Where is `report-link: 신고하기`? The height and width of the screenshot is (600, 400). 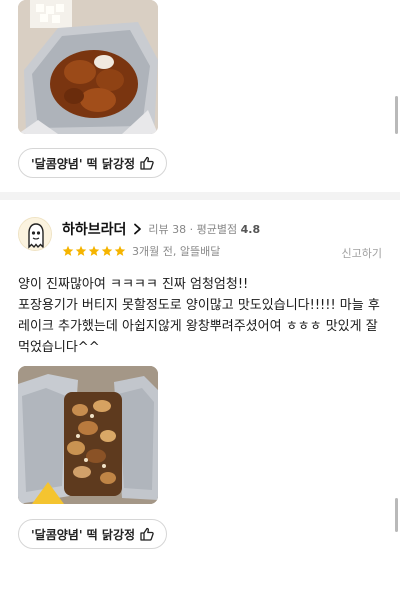
report-link: 신고하기 is located at coordinates (362, 253).